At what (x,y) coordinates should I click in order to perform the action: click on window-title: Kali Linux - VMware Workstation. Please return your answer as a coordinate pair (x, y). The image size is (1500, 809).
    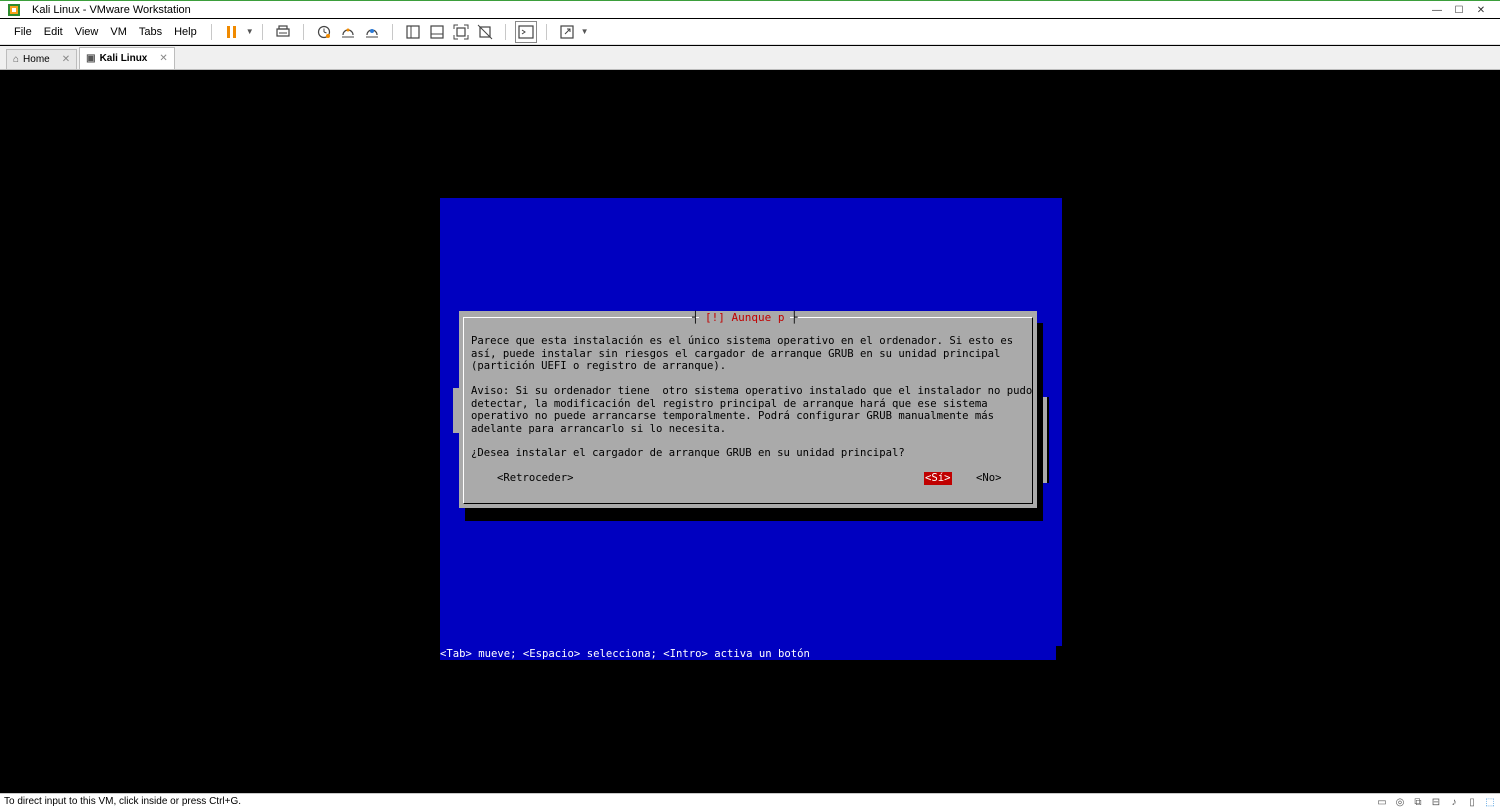
    Looking at the image, I should click on (111, 9).